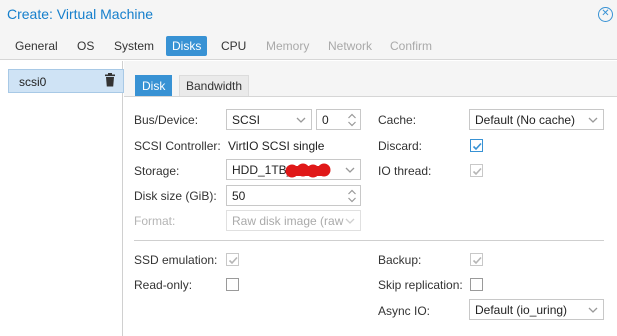 This screenshot has height=336, width=617. I want to click on cache-value: Default (No cache), so click(525, 120).